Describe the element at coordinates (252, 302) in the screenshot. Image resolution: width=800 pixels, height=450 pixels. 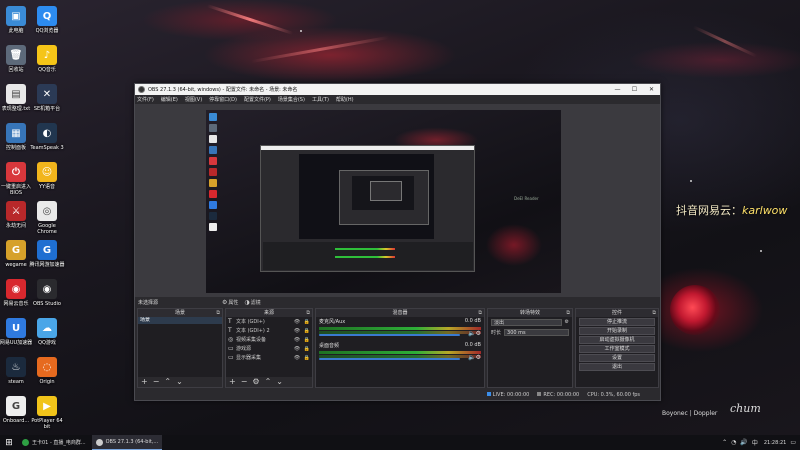
I see `filters-button: ◑ 滤镜` at that location.